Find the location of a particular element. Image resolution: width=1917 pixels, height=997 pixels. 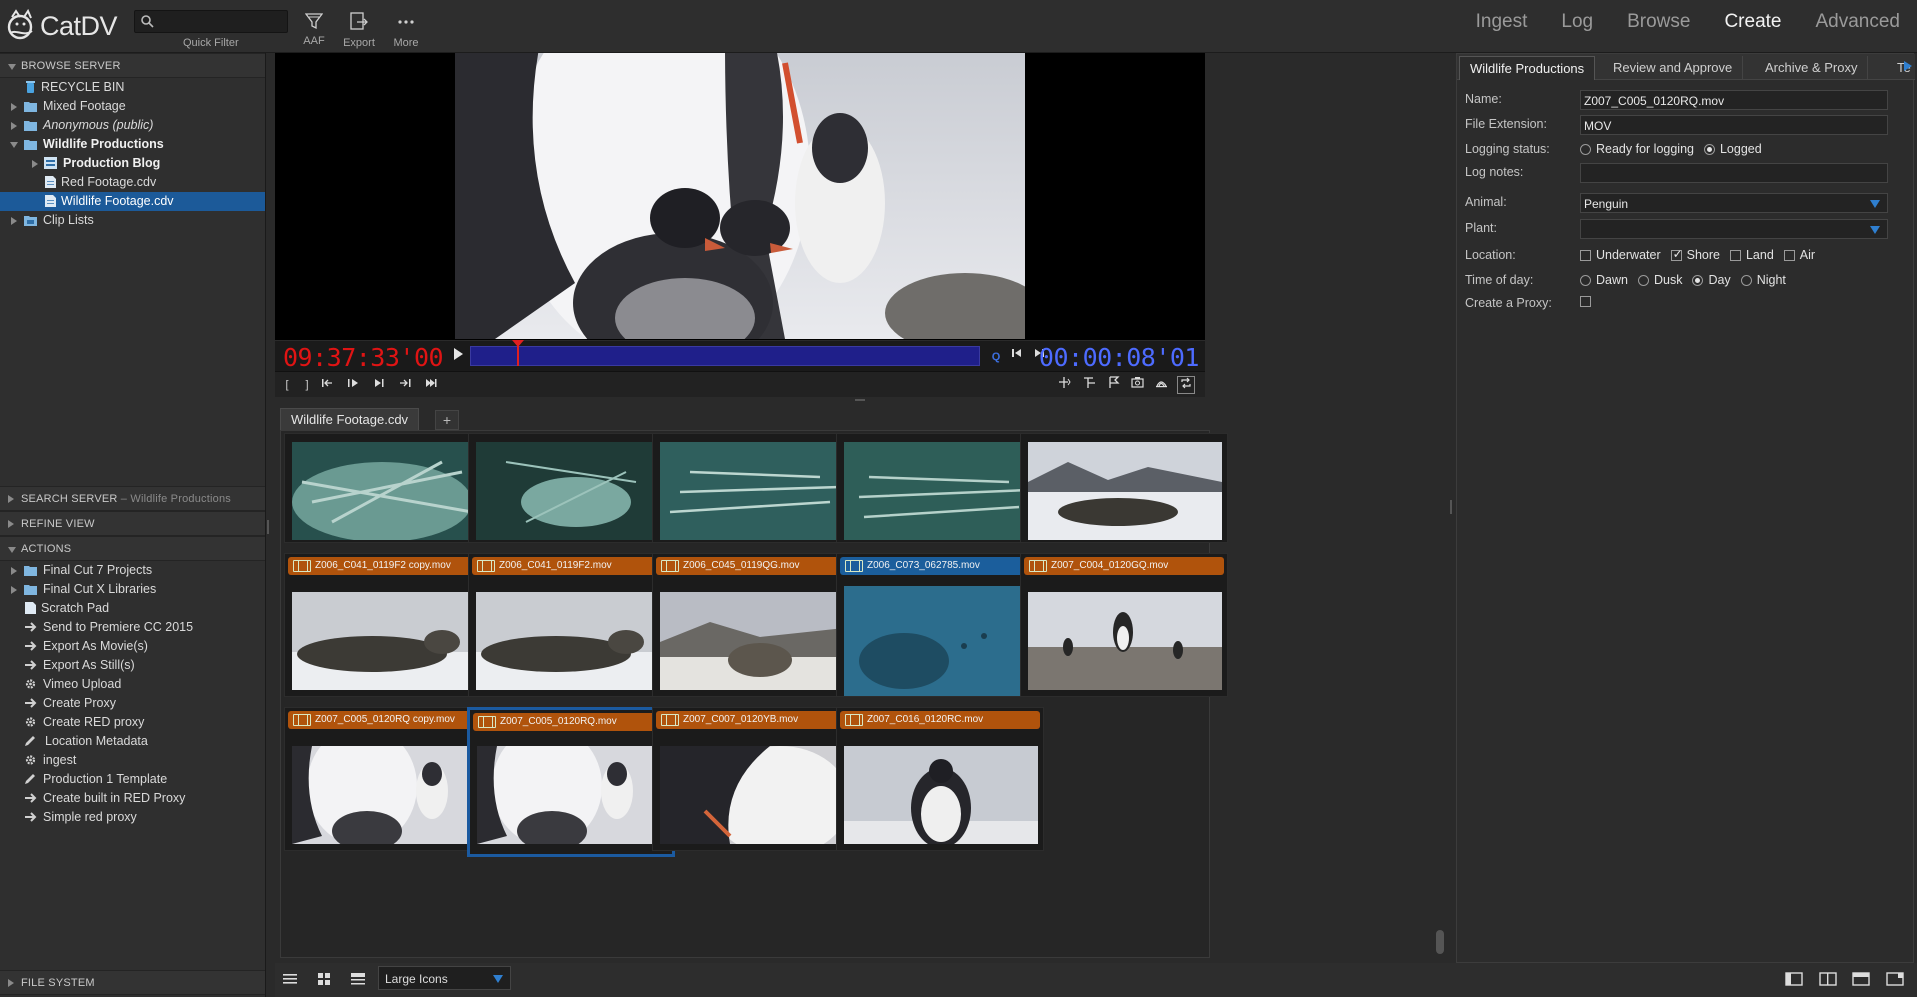

action-create-red-proxy: Create RED proxy is located at coordinates (132, 722).